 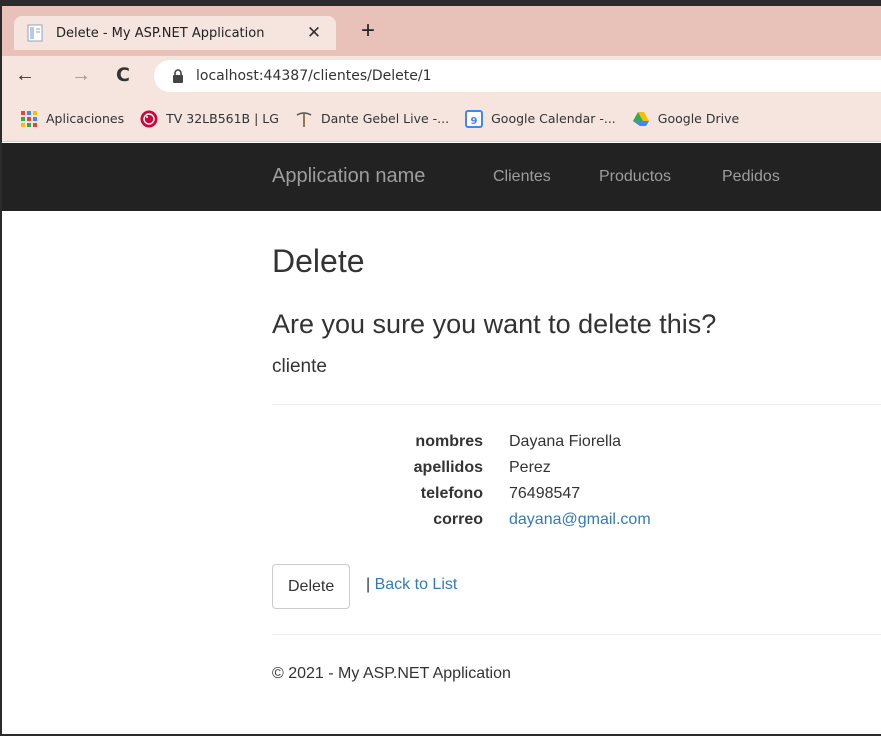 What do you see at coordinates (448, 467) in the screenshot?
I see `field-label: apellidos` at bounding box center [448, 467].